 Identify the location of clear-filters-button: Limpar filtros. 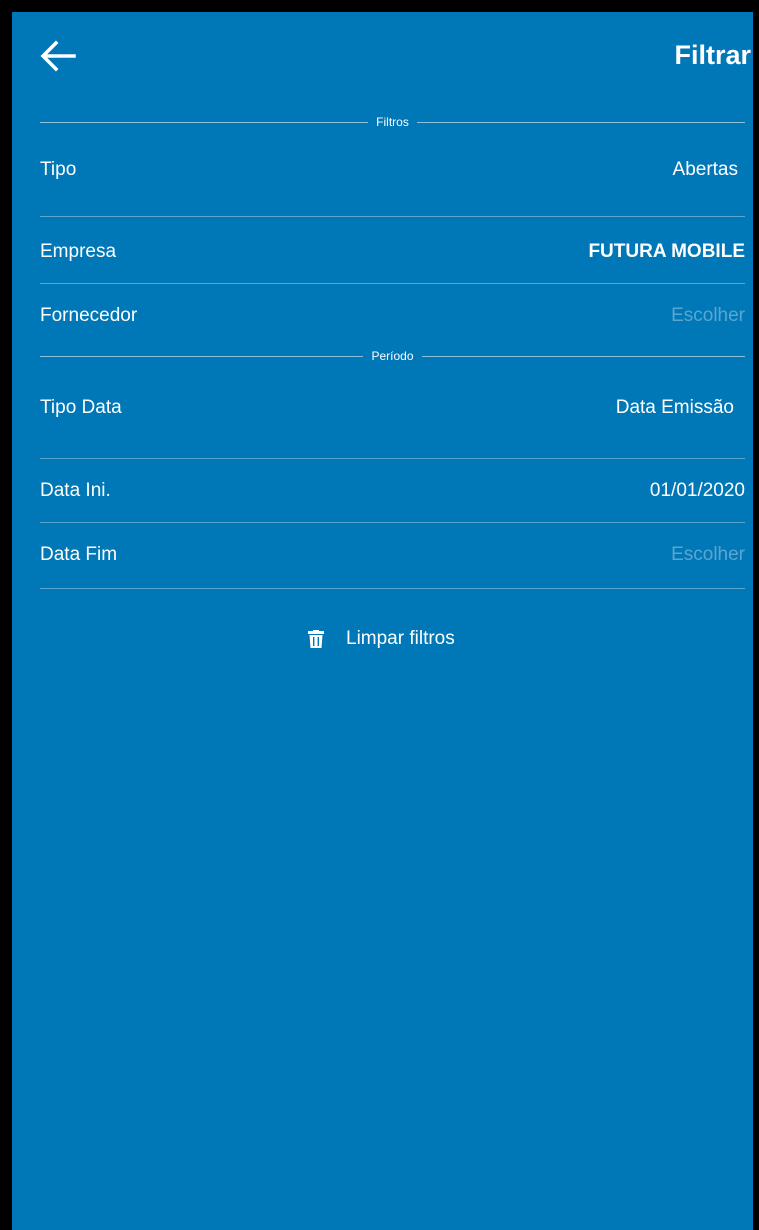
(381, 639).